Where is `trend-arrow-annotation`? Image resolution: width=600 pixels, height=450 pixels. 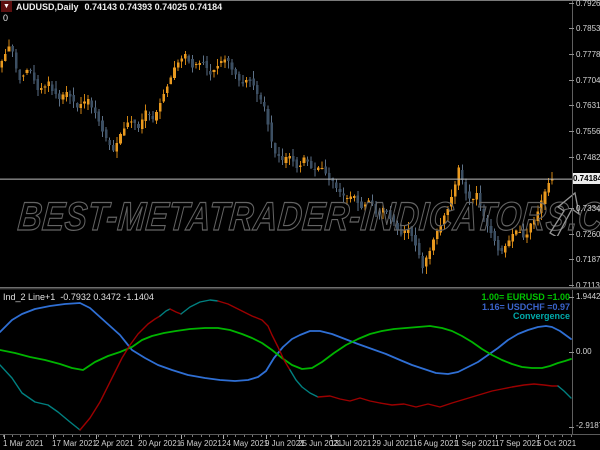 trend-arrow-annotation is located at coordinates (564, 212).